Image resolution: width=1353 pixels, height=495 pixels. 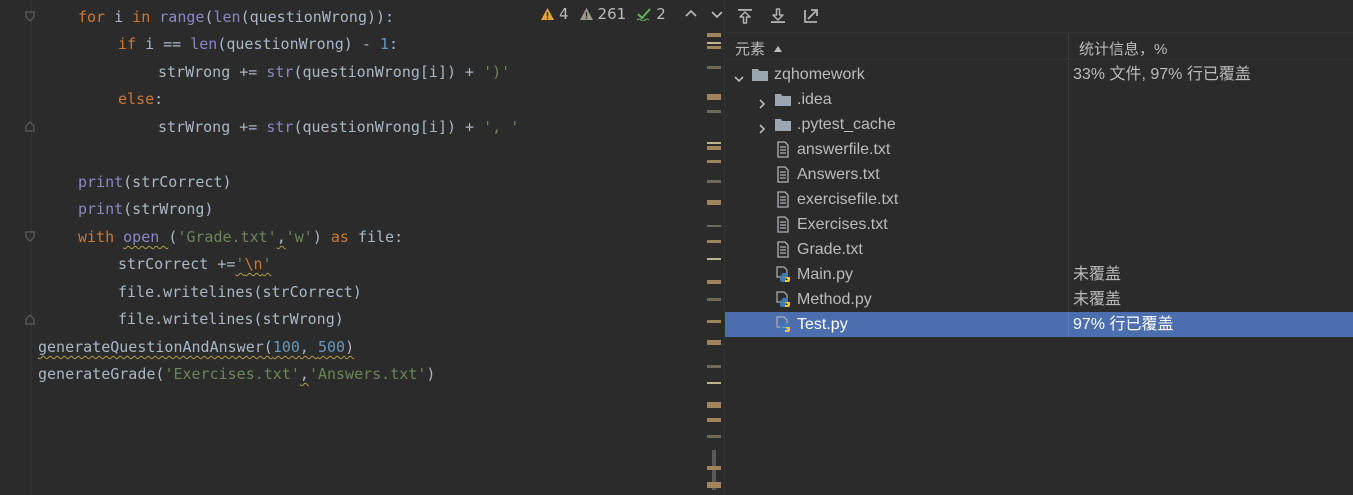 What do you see at coordinates (497, 72) in the screenshot?
I see `str: ')'` at bounding box center [497, 72].